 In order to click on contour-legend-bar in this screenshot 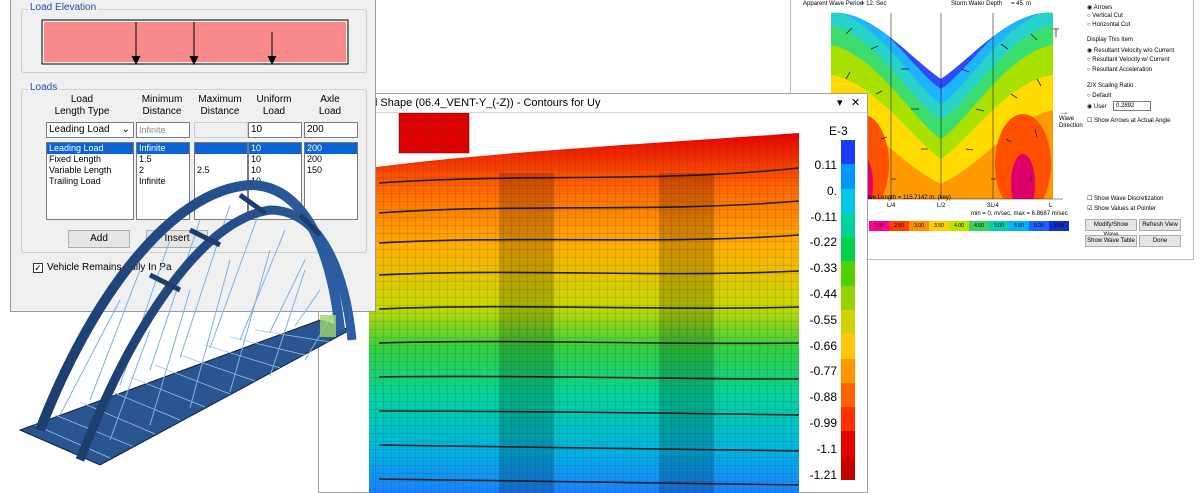, I will do `click(848, 310)`.